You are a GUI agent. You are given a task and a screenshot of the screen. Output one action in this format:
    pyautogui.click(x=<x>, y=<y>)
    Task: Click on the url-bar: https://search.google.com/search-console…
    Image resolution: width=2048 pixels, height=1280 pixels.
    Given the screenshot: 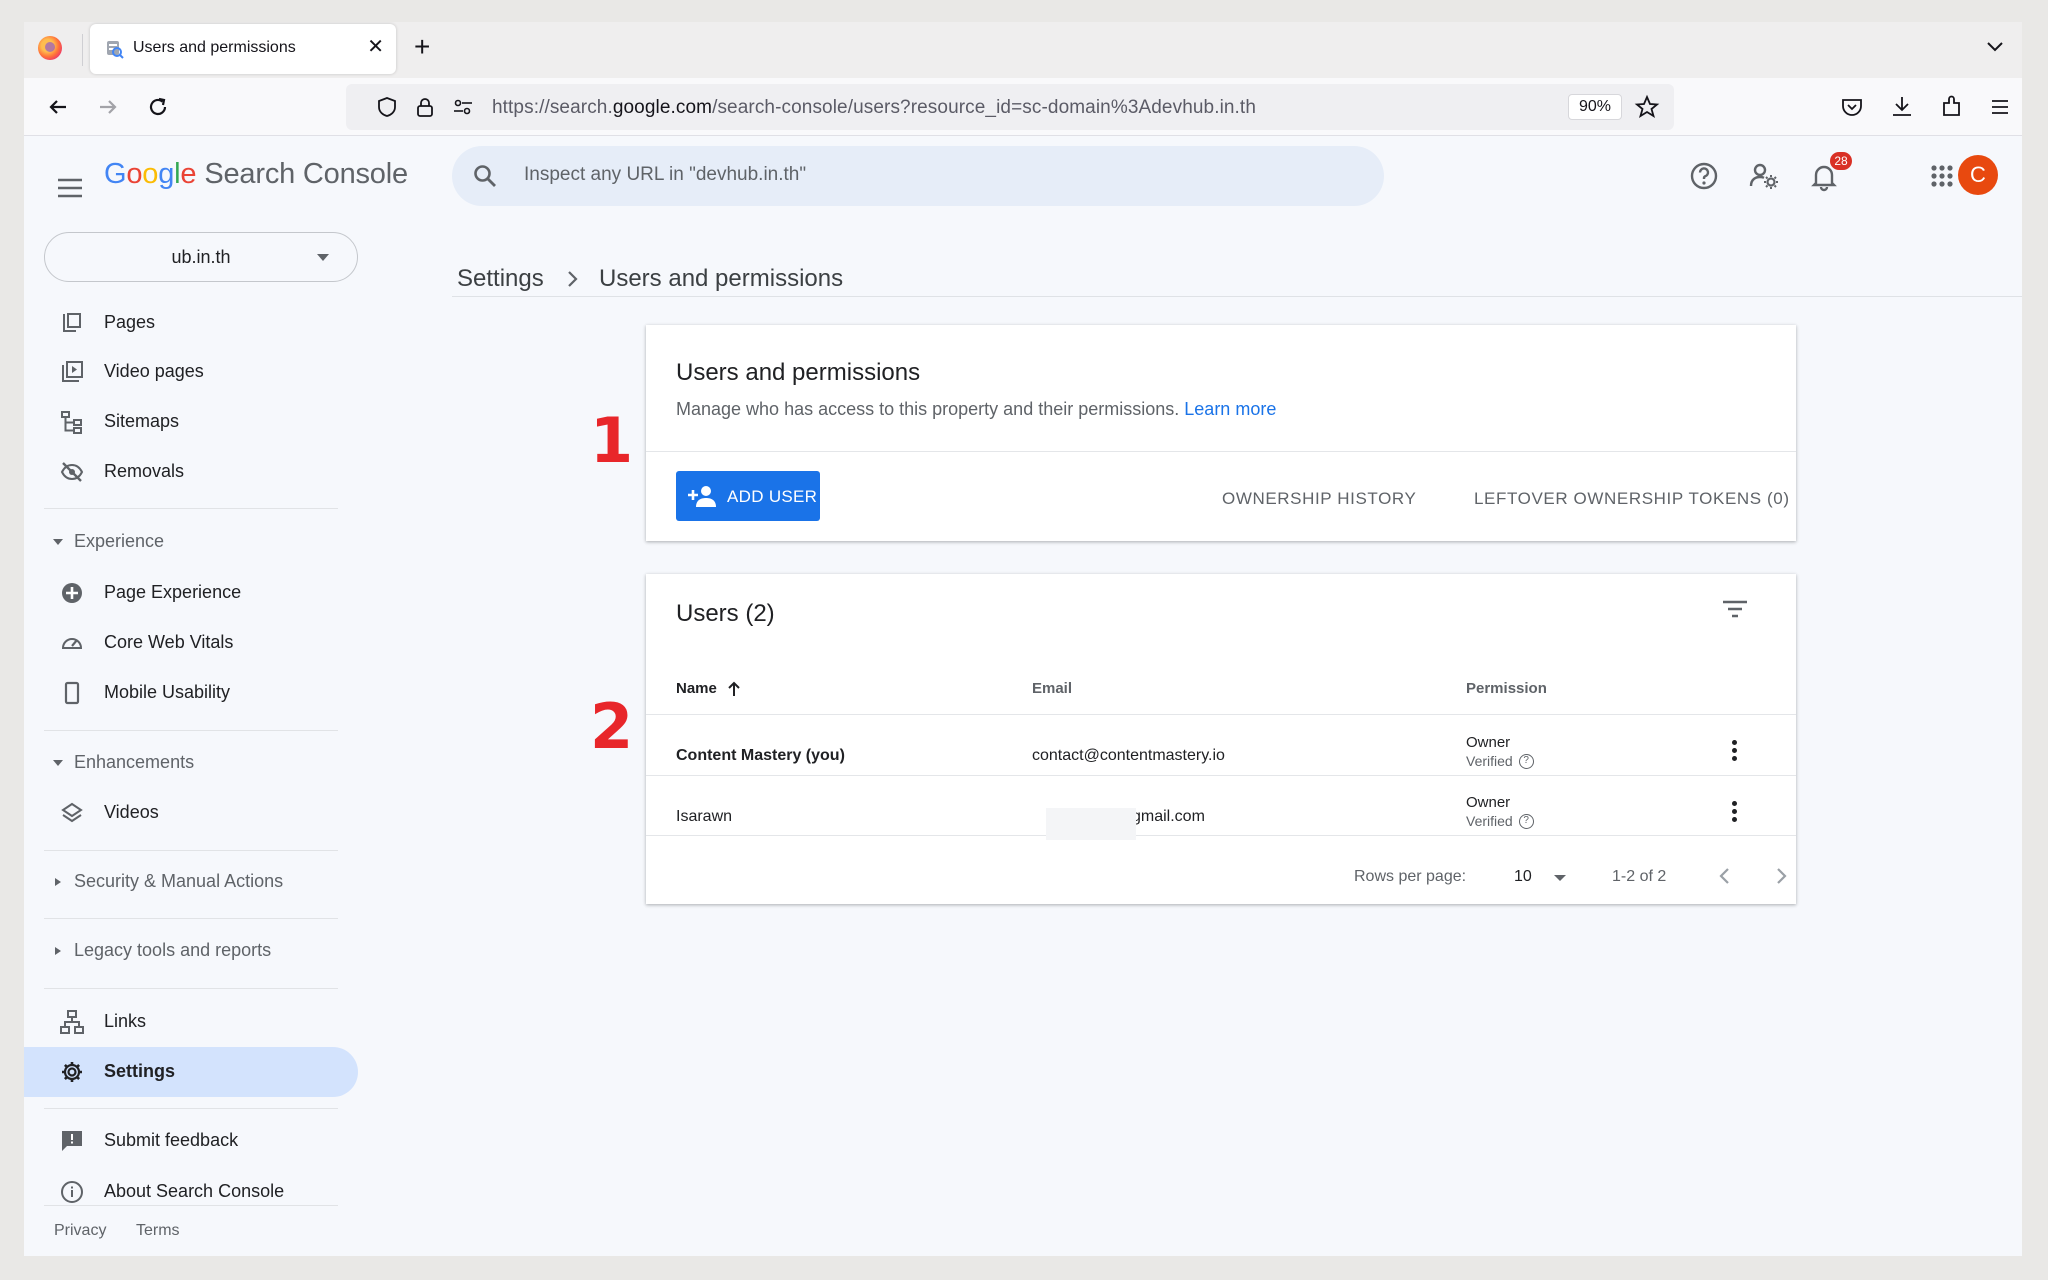 What is the action you would take?
    pyautogui.click(x=1010, y=107)
    